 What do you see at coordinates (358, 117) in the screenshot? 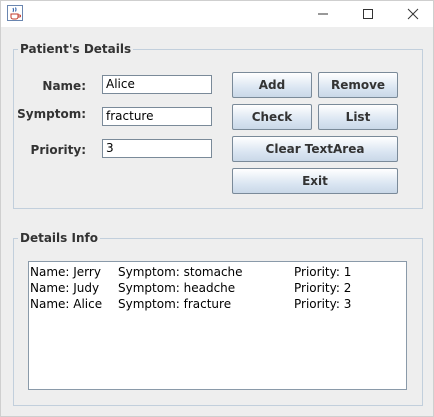
I see `list-button: List` at bounding box center [358, 117].